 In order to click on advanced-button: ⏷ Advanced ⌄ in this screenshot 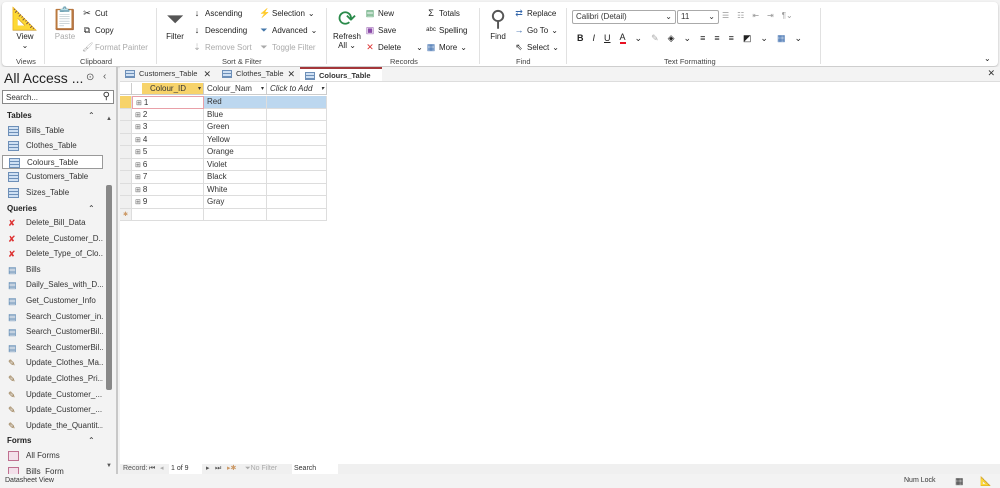, I will do `click(288, 30)`.